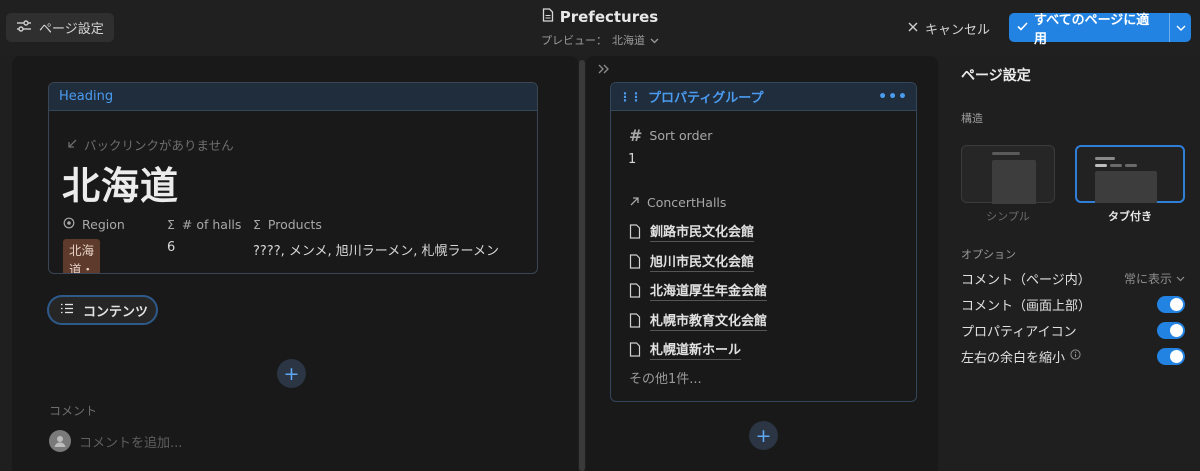 Image resolution: width=1200 pixels, height=471 pixels. I want to click on close-icon, so click(913, 28).